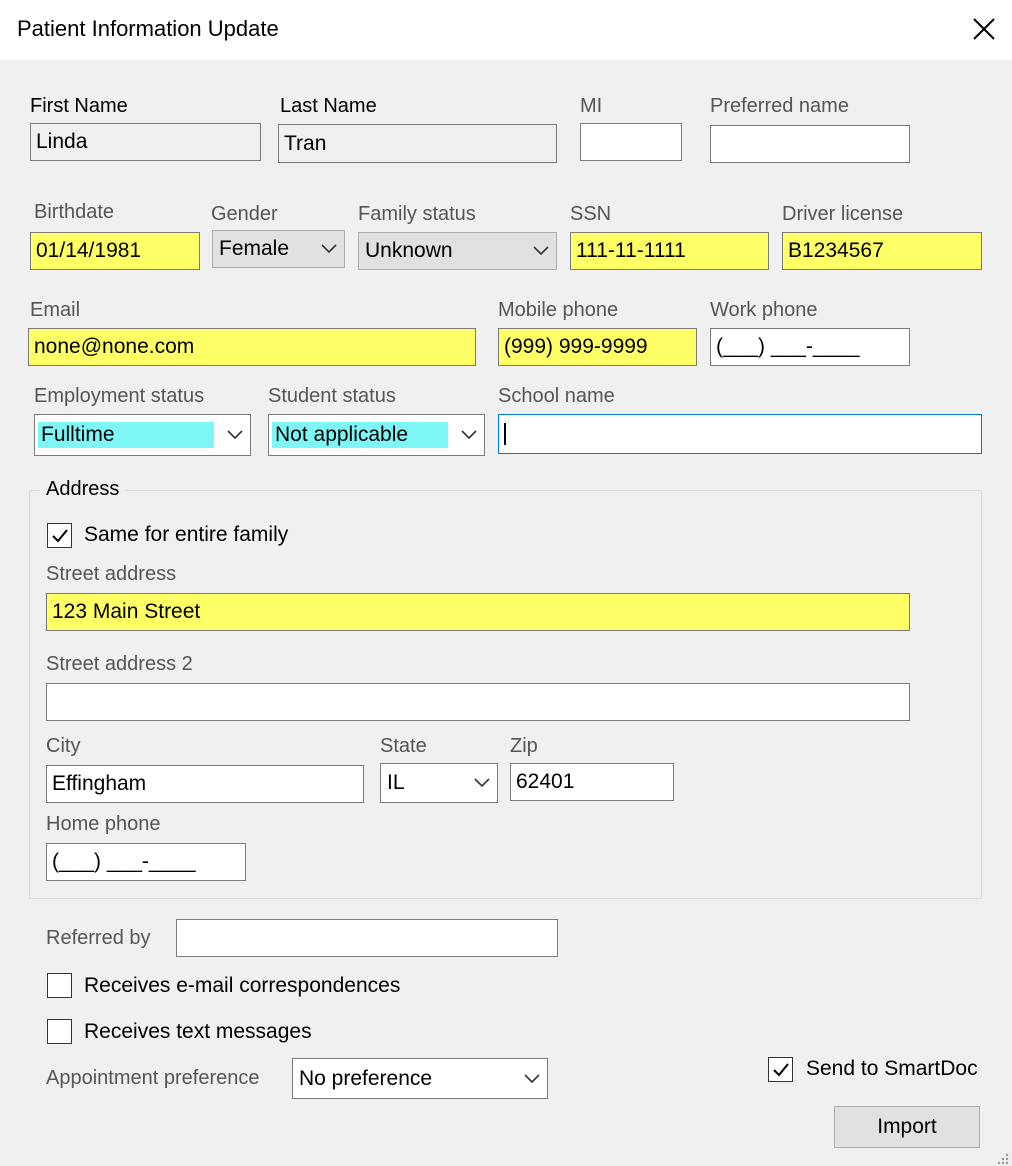  What do you see at coordinates (55, 310) in the screenshot?
I see `email-label: Email` at bounding box center [55, 310].